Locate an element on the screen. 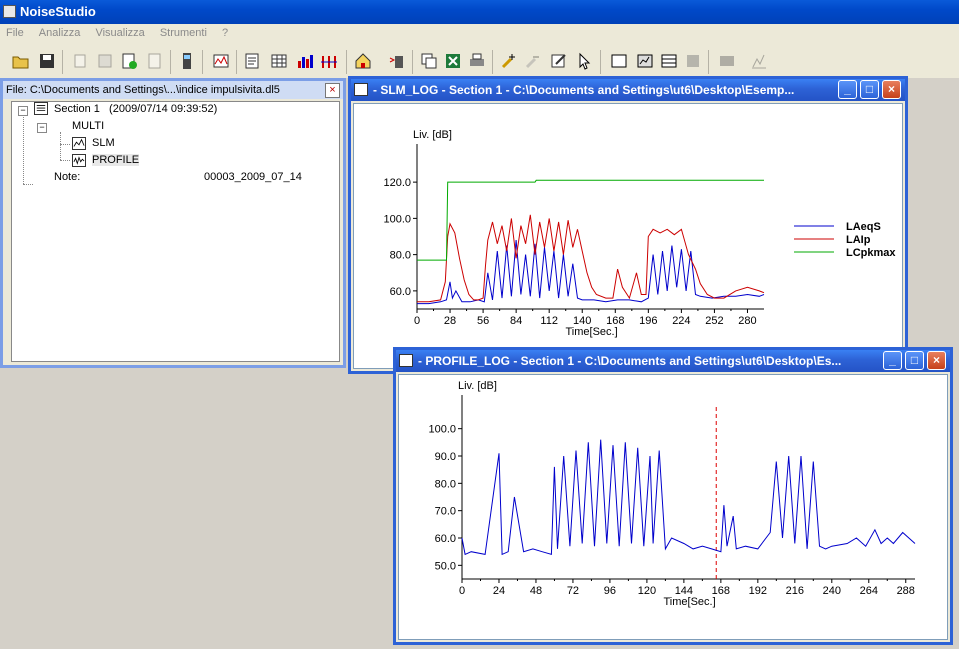  window-table-icon is located at coordinates (669, 61).